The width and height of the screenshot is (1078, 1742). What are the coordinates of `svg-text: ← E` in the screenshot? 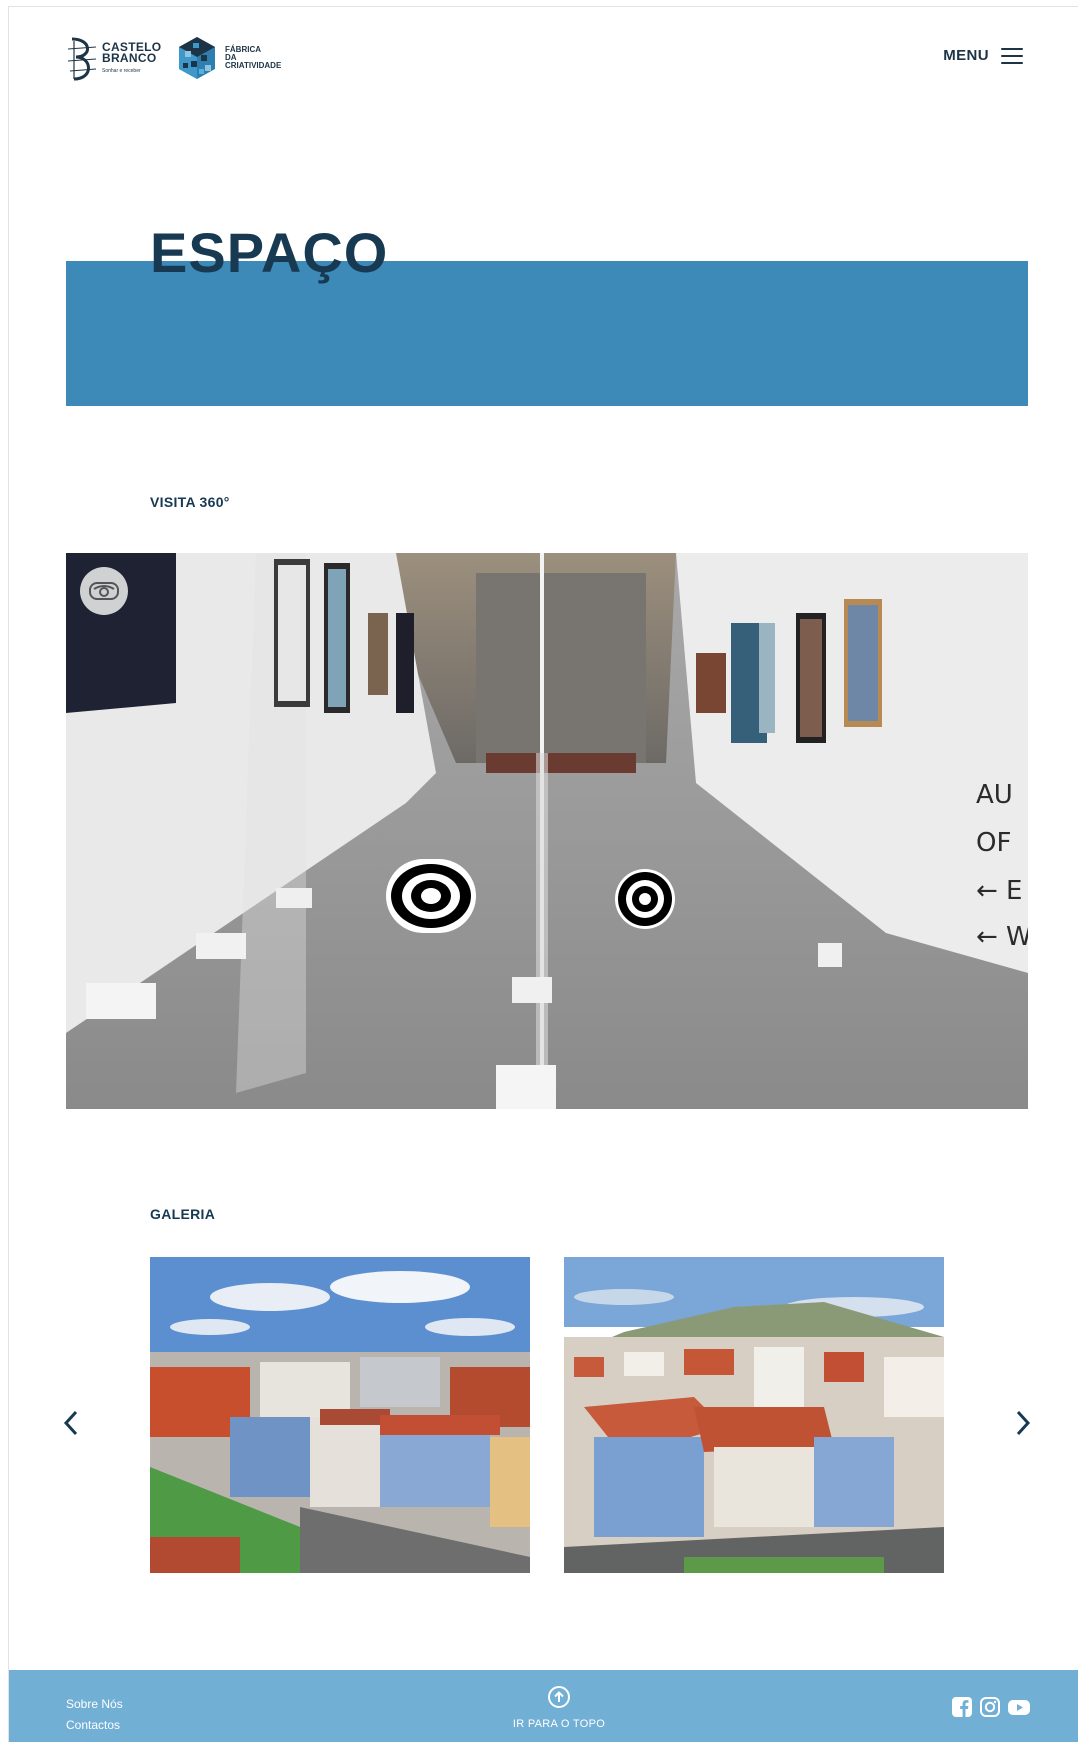 It's located at (999, 891).